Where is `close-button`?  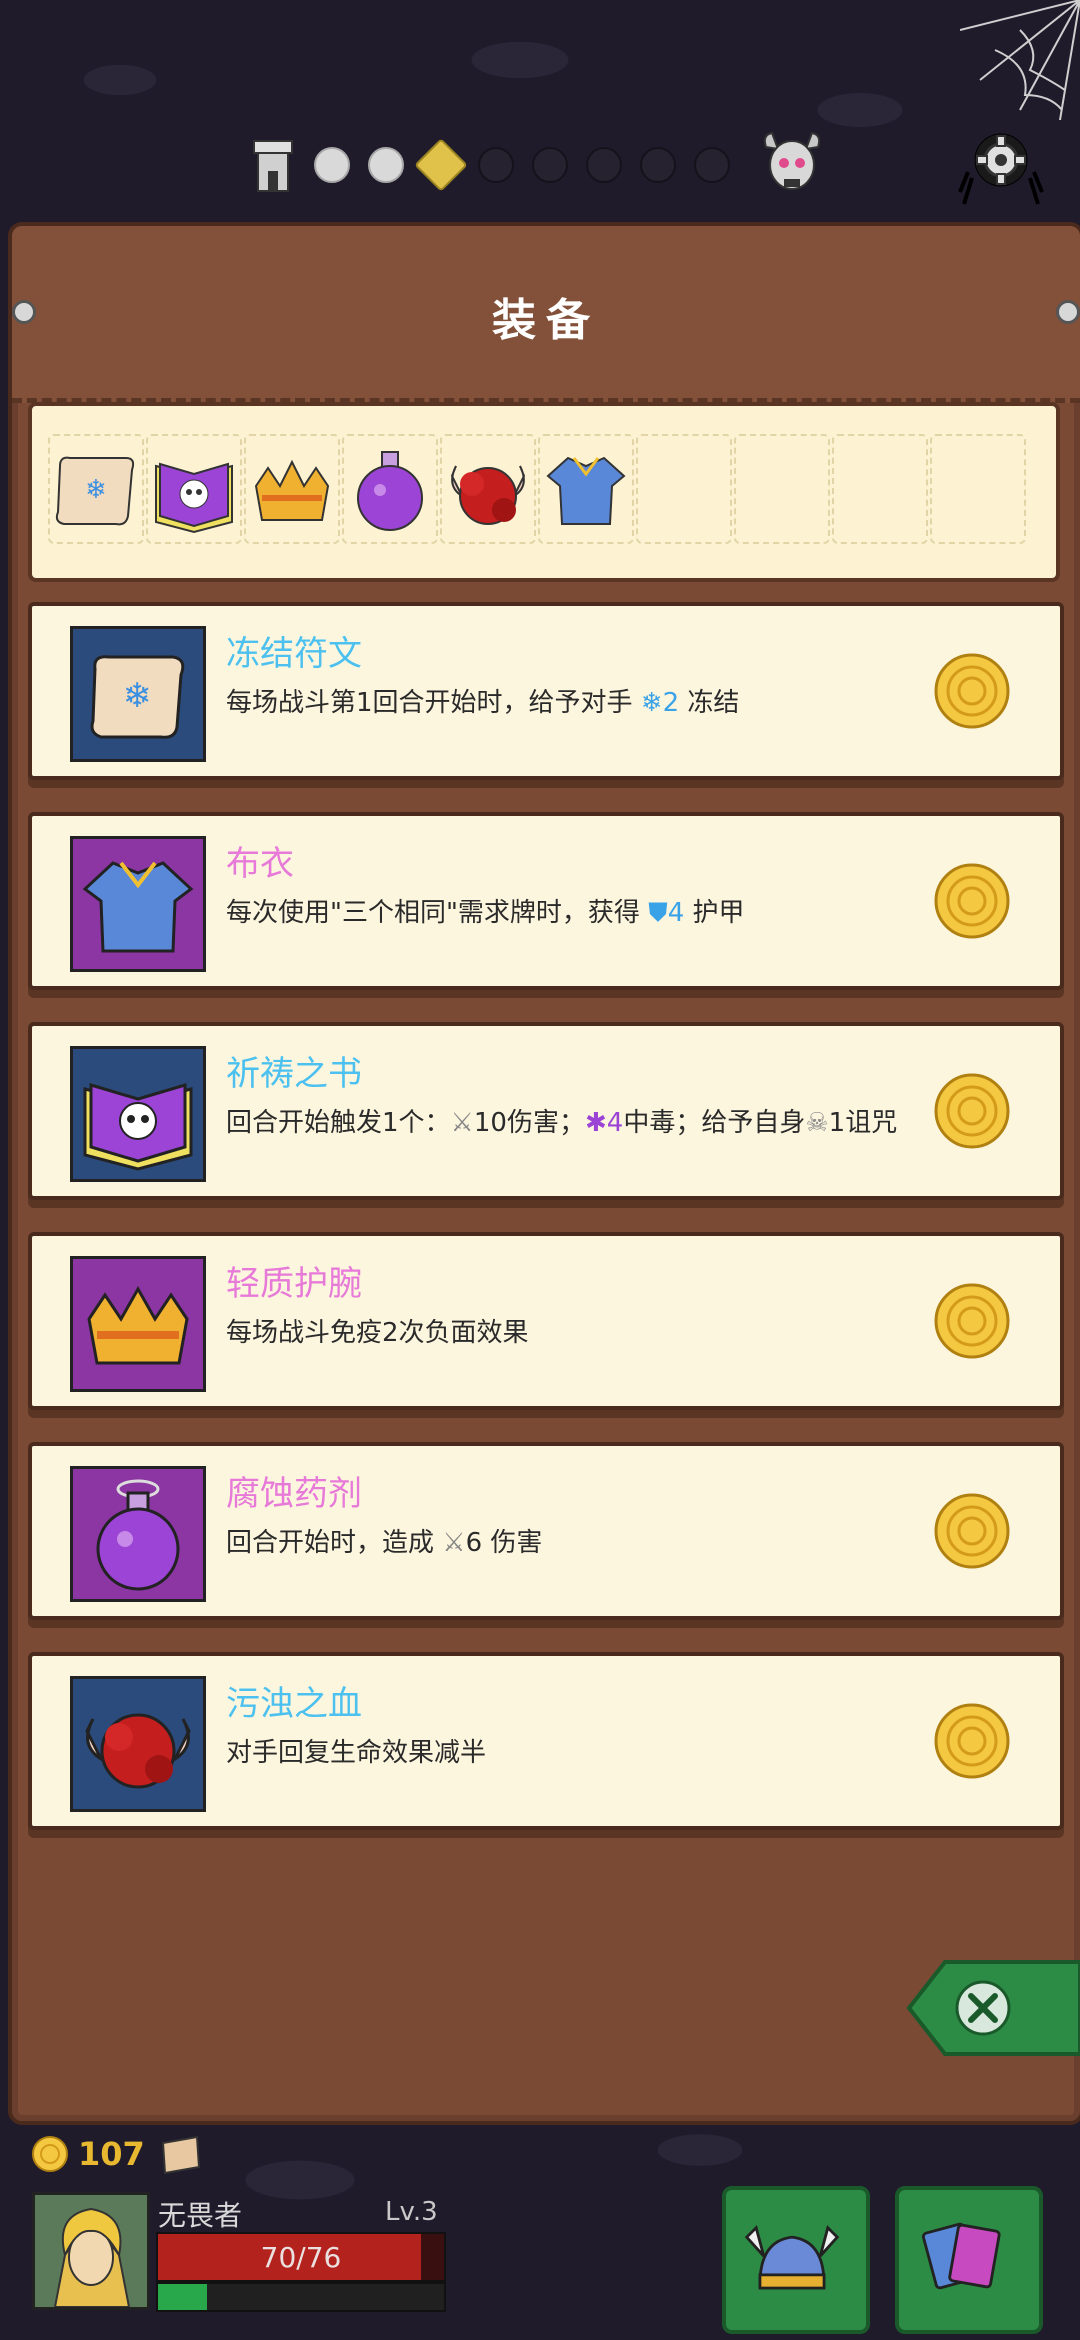 close-button is located at coordinates (992, 2008).